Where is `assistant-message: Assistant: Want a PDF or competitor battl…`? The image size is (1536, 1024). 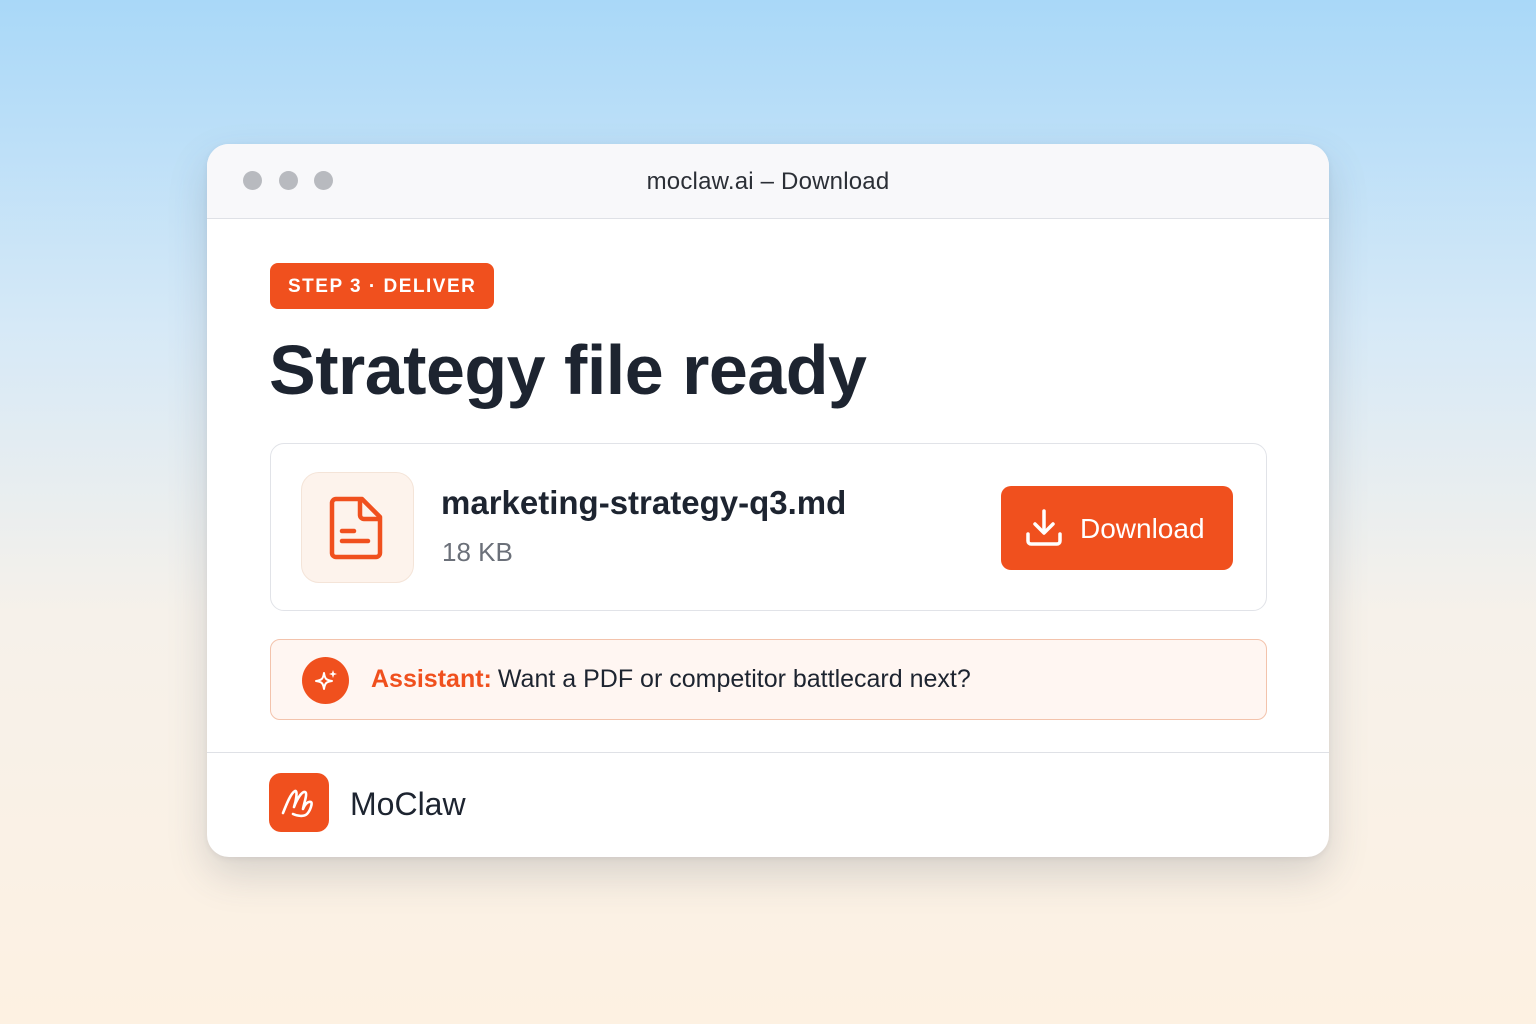 assistant-message: Assistant: Want a PDF or competitor battl… is located at coordinates (671, 679).